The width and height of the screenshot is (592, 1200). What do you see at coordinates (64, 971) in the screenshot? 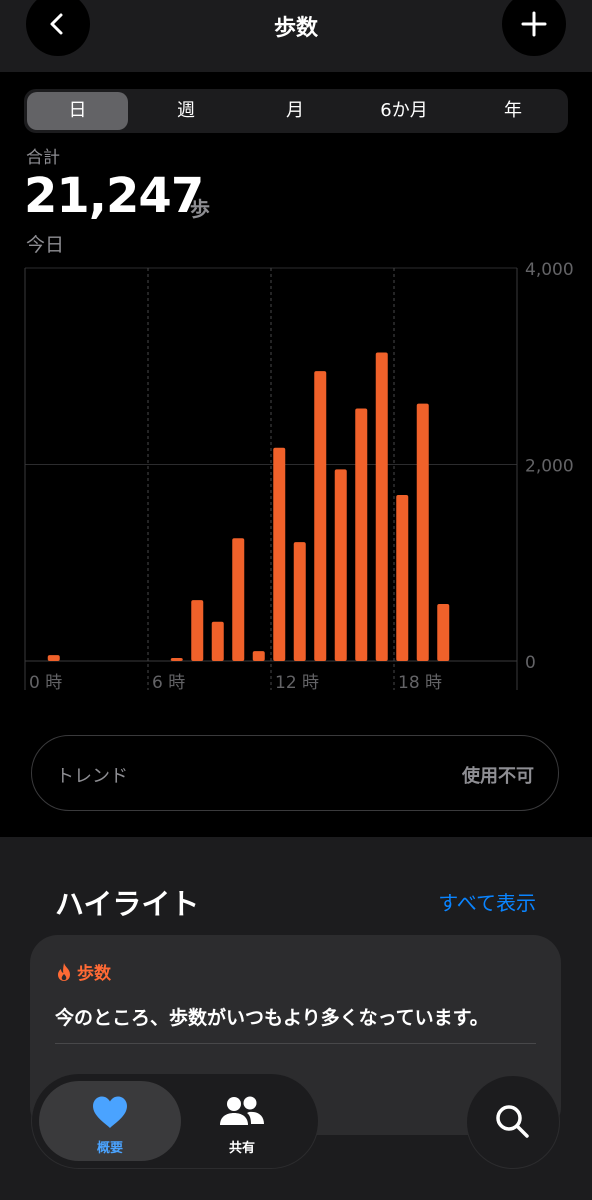
I see `flame-icon` at bounding box center [64, 971].